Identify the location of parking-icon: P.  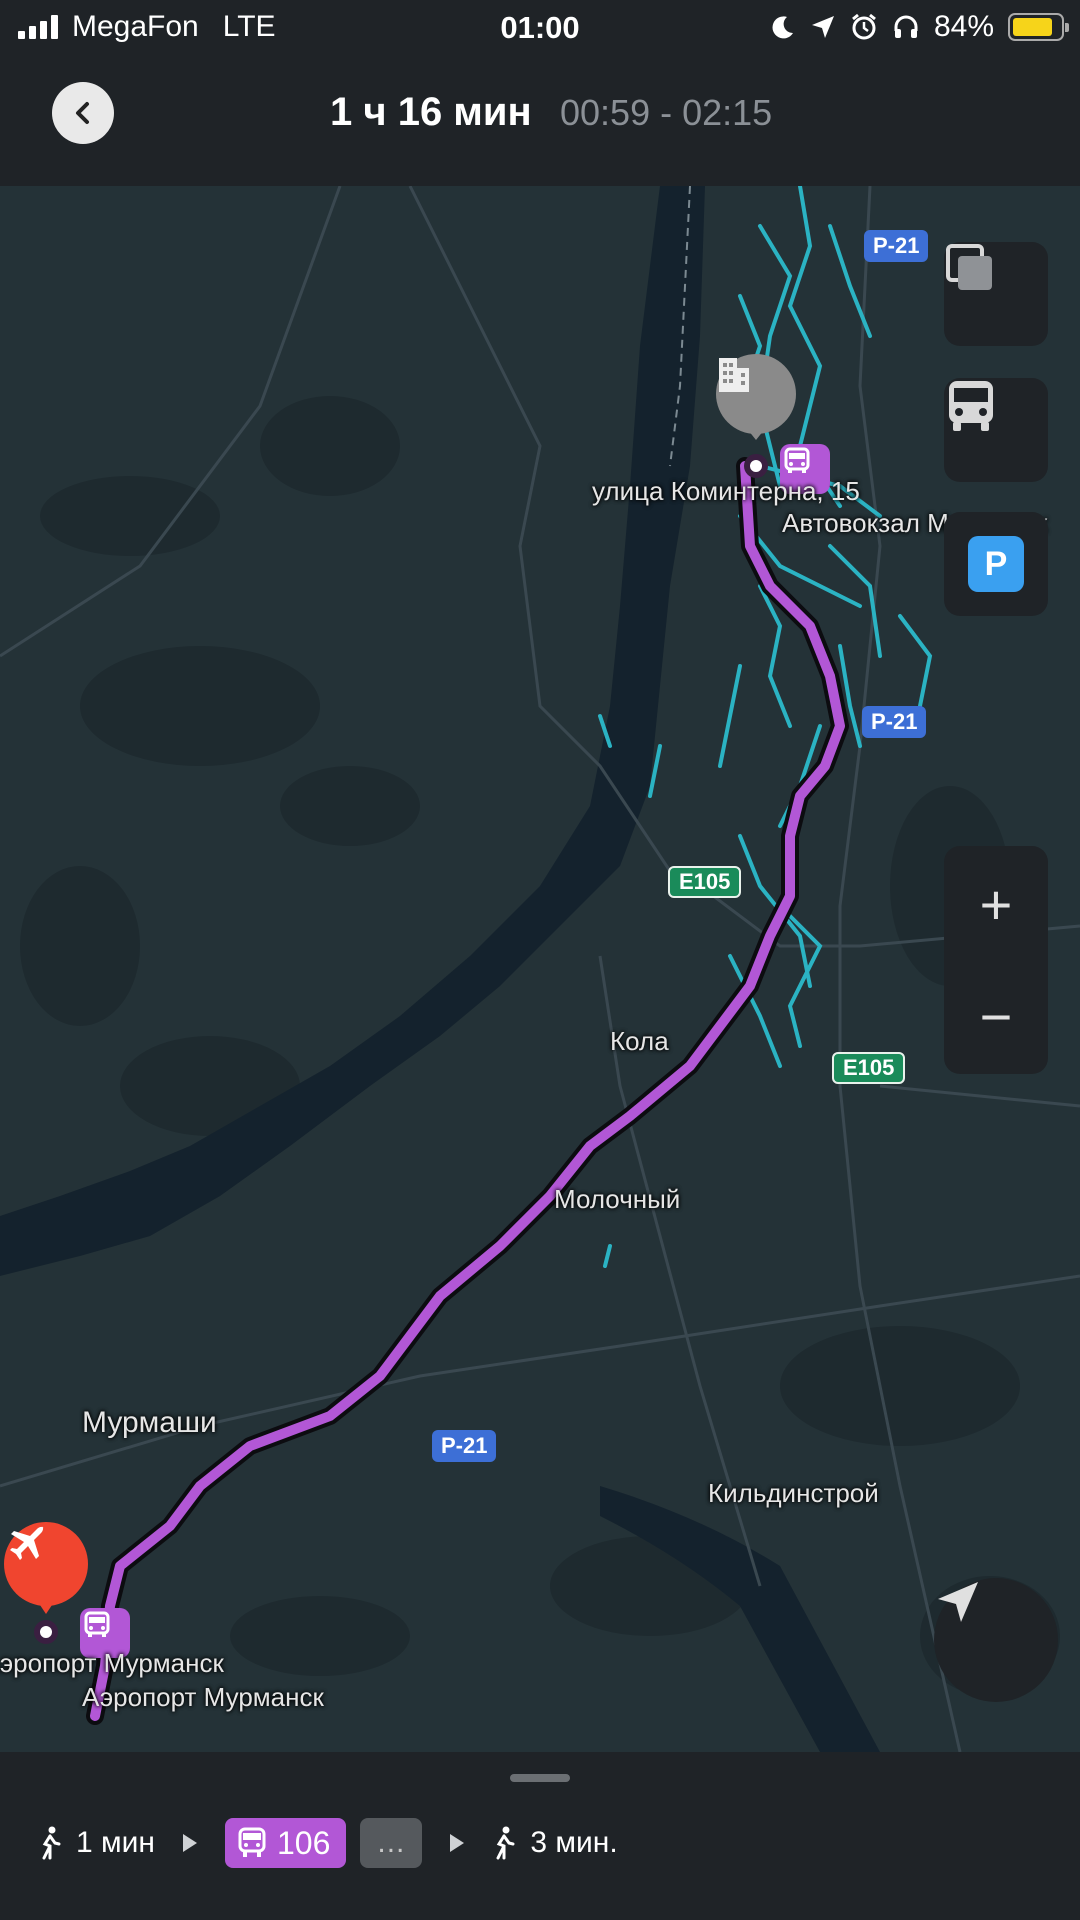
(996, 564).